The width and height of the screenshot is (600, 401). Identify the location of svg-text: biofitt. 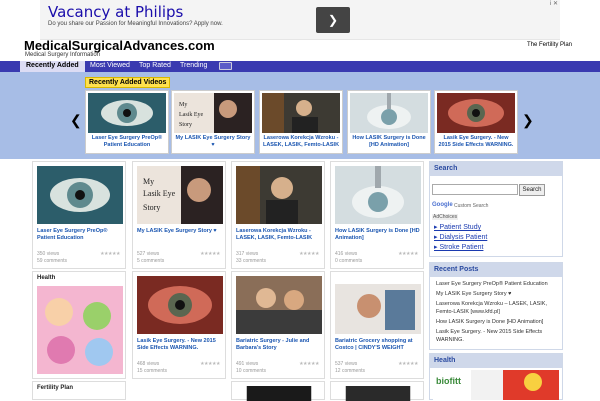
(448, 381).